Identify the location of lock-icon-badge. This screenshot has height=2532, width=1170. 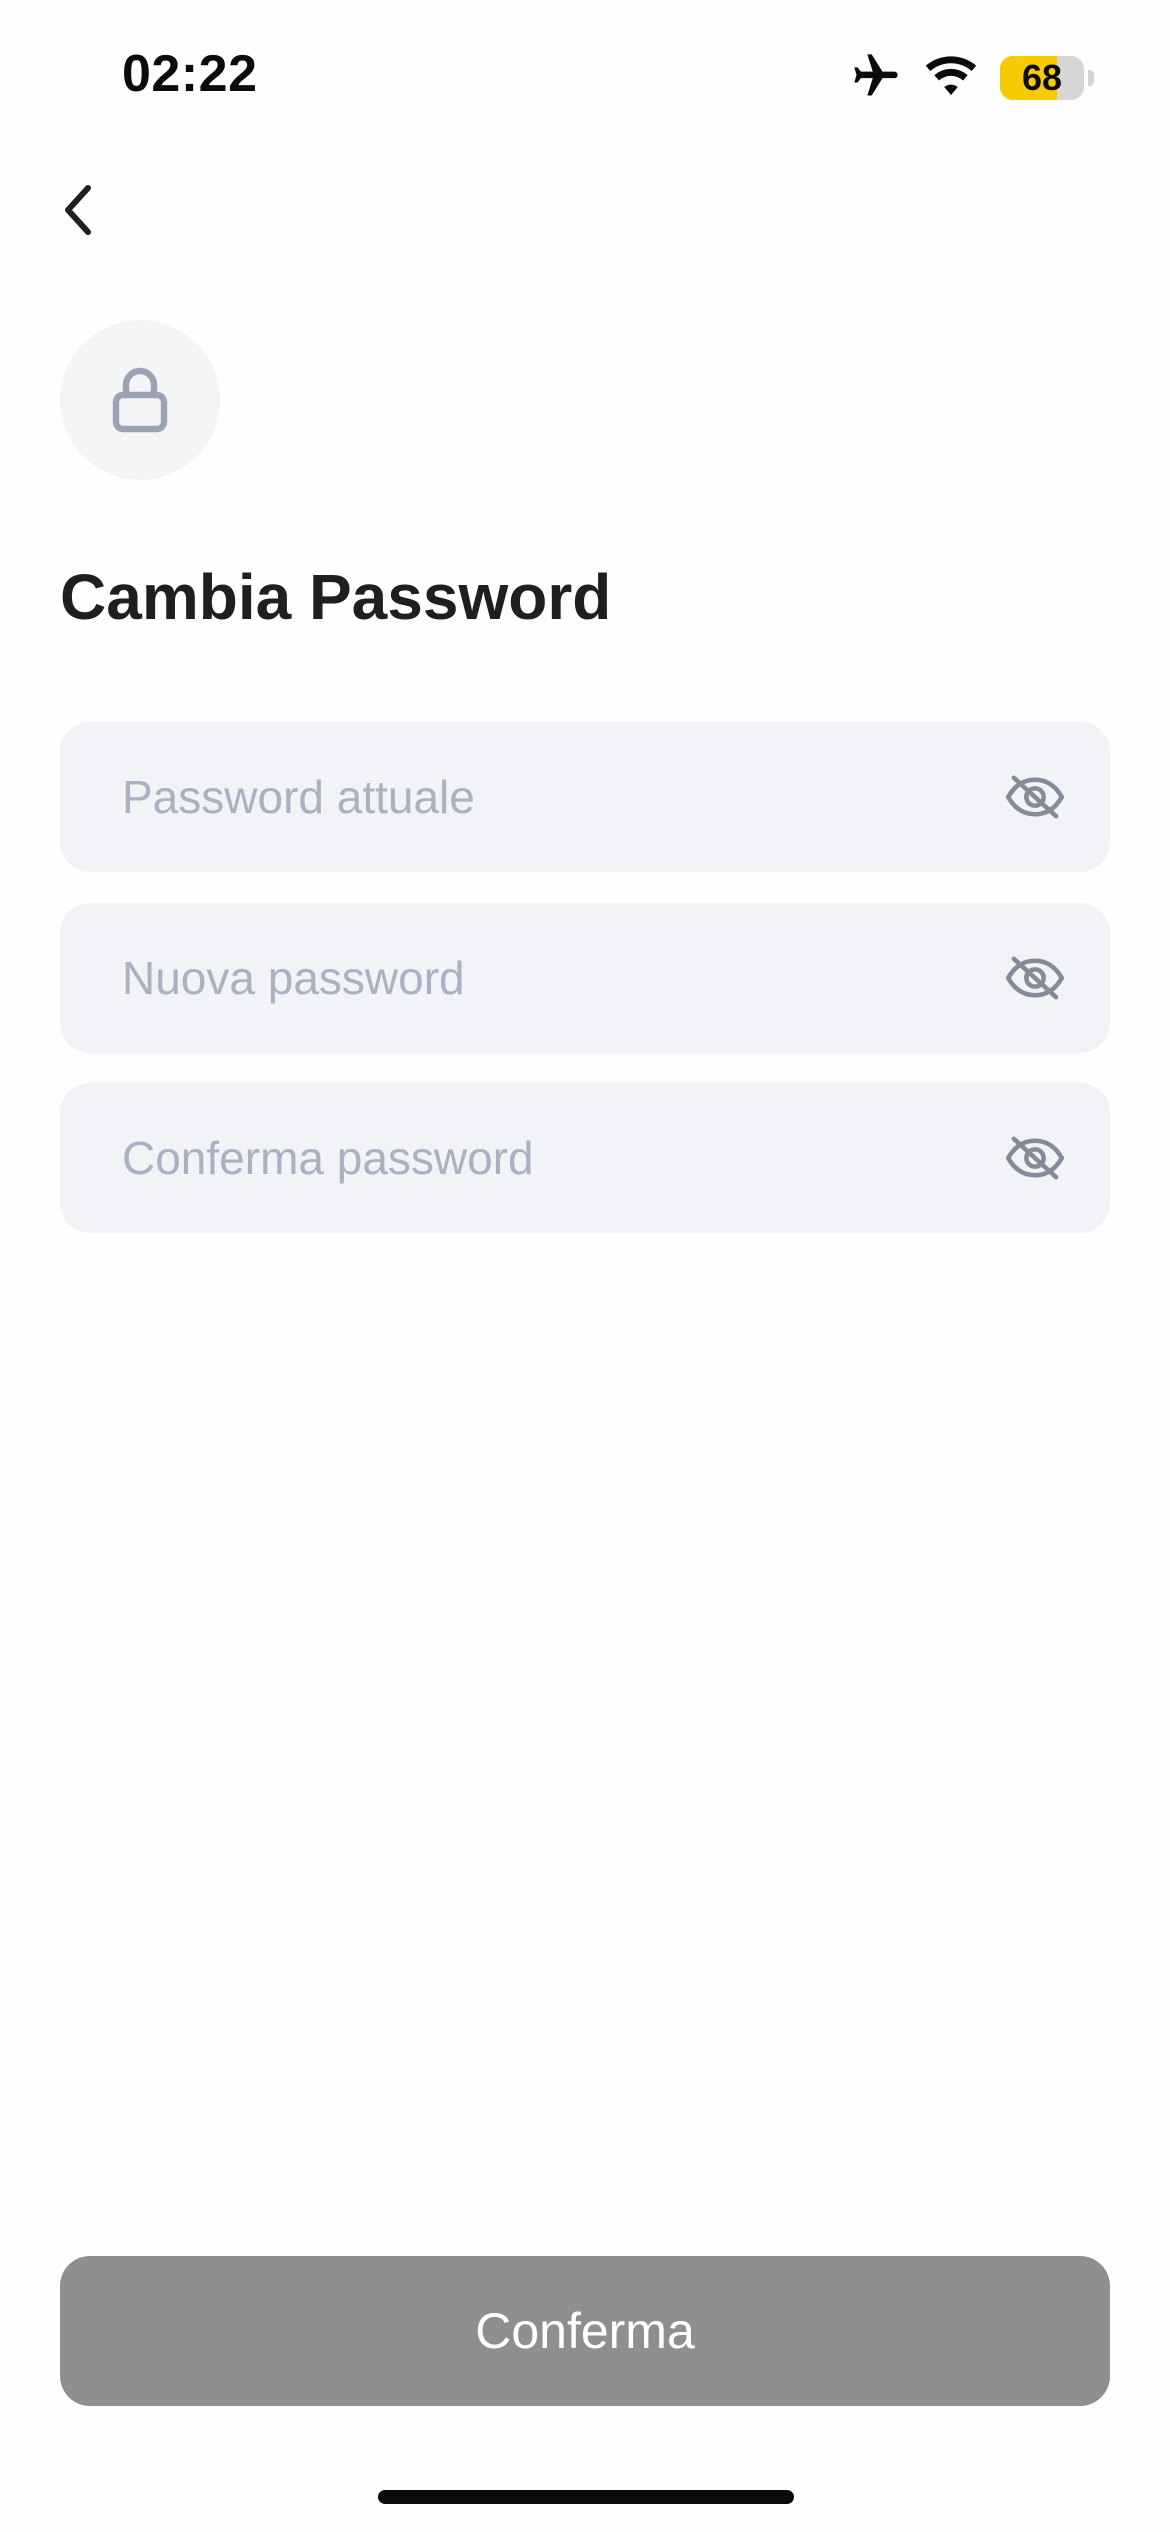
(140, 400).